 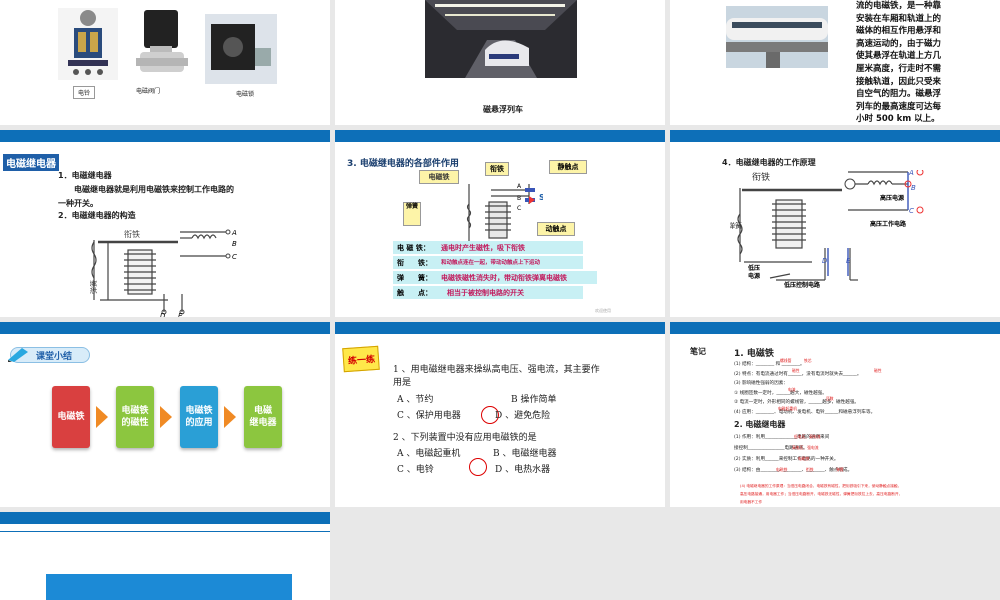 What do you see at coordinates (827, 229) in the screenshot?
I see `relay-working-principle-diagram: 衔铁 弹簧 A B C D E 高压电源 高压工作电路 低压 电源 低压控制电路` at bounding box center [827, 229].